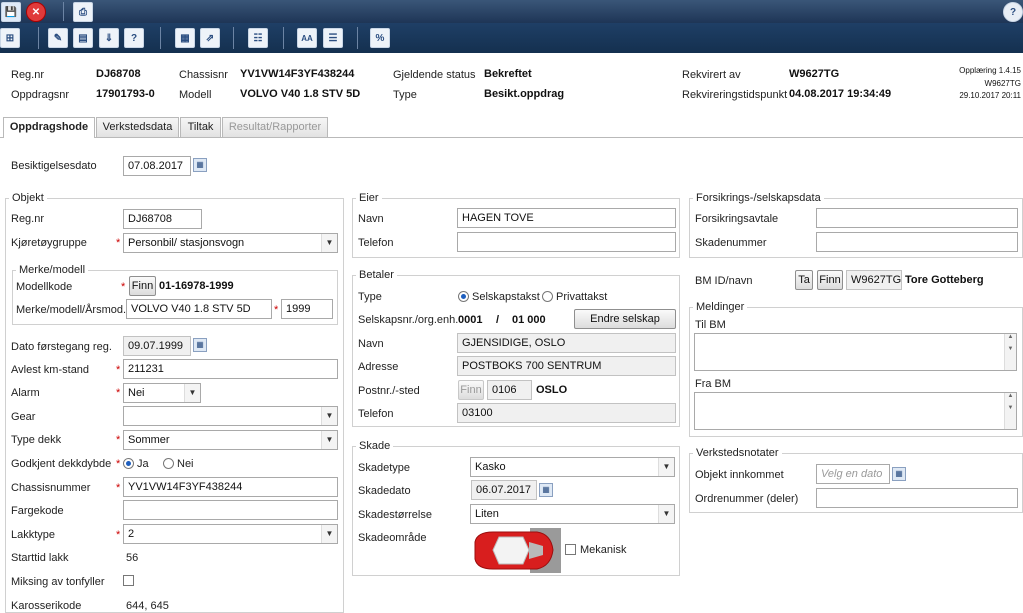 The image size is (1023, 613). What do you see at coordinates (128, 580) in the screenshot?
I see `miksing-checkbox` at bounding box center [128, 580].